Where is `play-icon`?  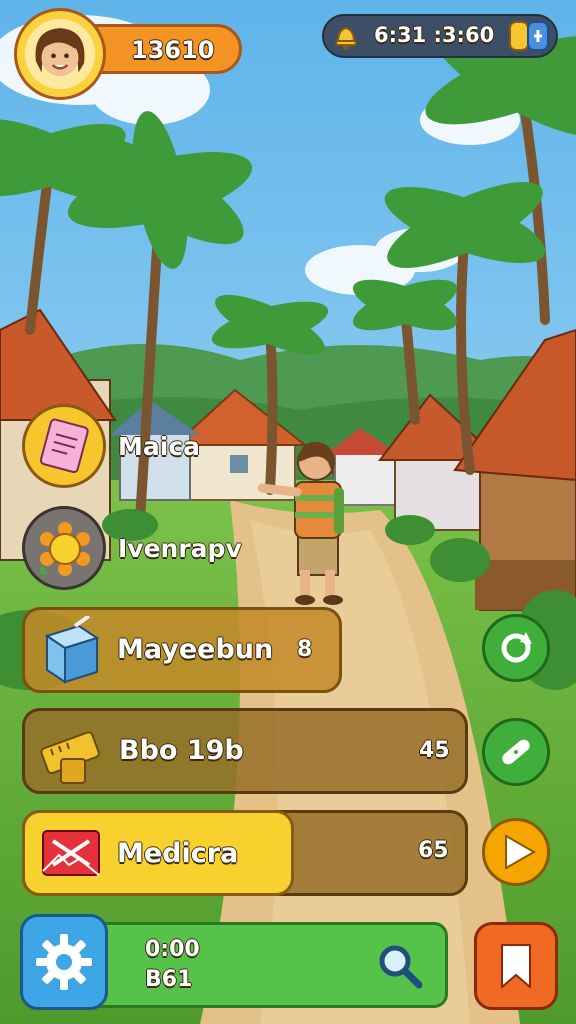 play-icon is located at coordinates (521, 852).